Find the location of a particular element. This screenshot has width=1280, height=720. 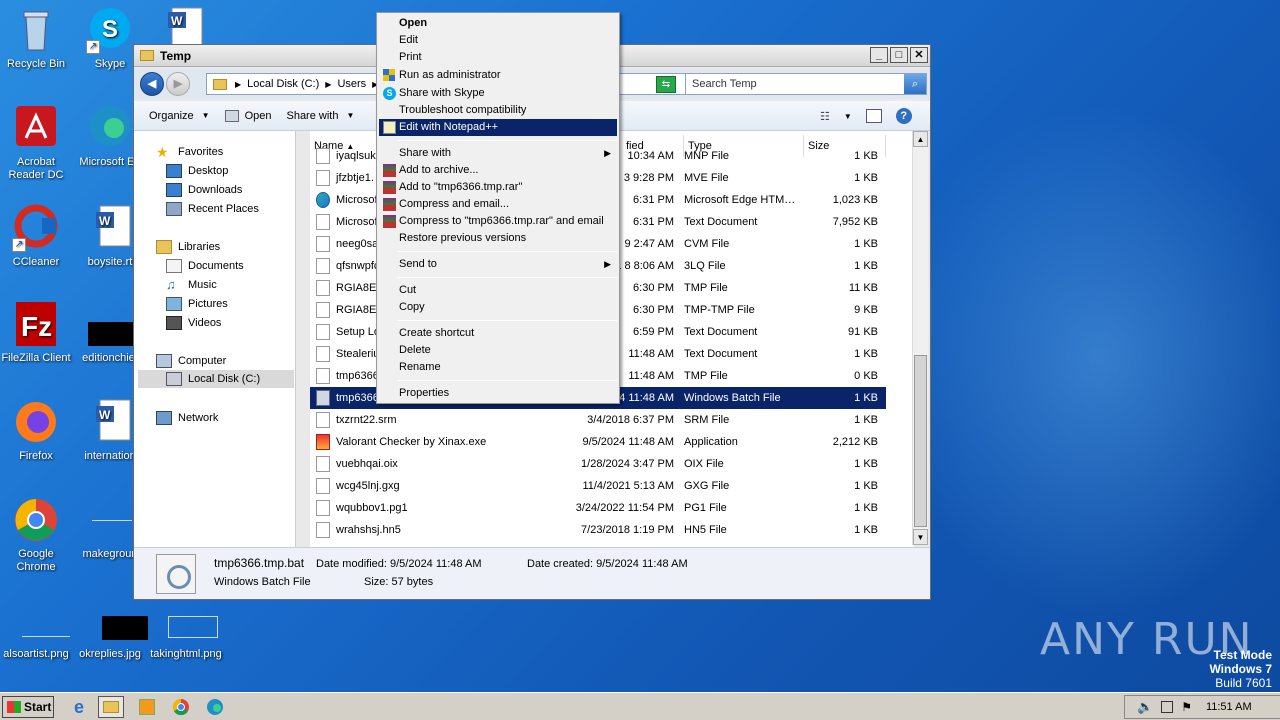

desktop-icon-firefox: Firefox is located at coordinates (37, 430).